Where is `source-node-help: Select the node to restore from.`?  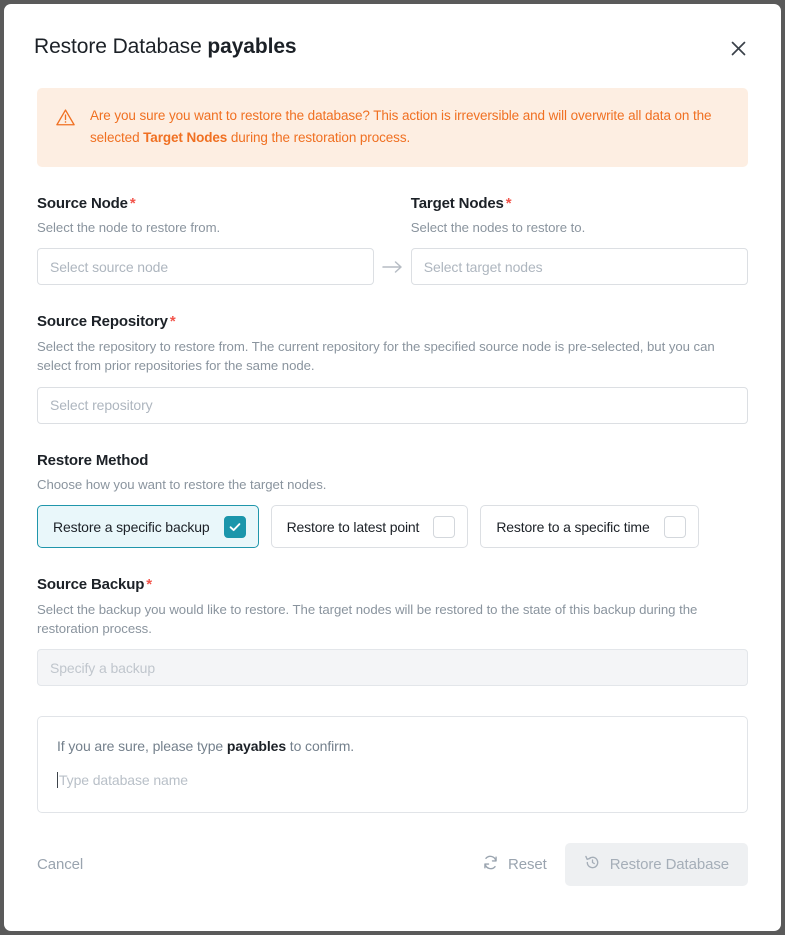
source-node-help: Select the node to restore from. is located at coordinates (129, 228).